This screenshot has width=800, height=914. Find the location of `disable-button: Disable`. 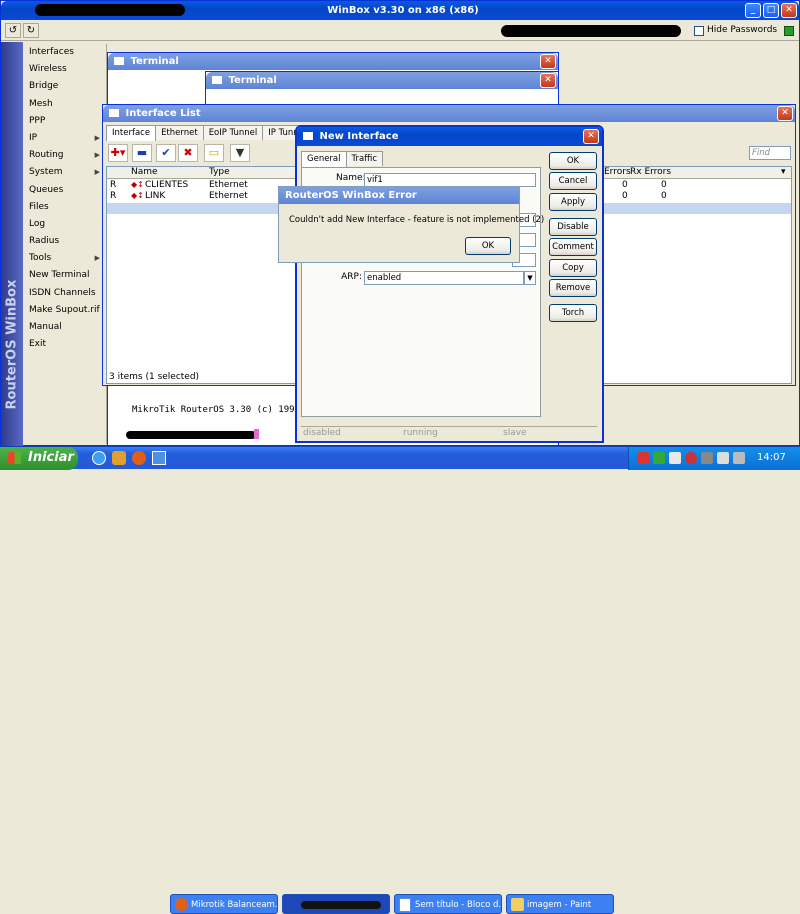

disable-button: Disable is located at coordinates (573, 227).